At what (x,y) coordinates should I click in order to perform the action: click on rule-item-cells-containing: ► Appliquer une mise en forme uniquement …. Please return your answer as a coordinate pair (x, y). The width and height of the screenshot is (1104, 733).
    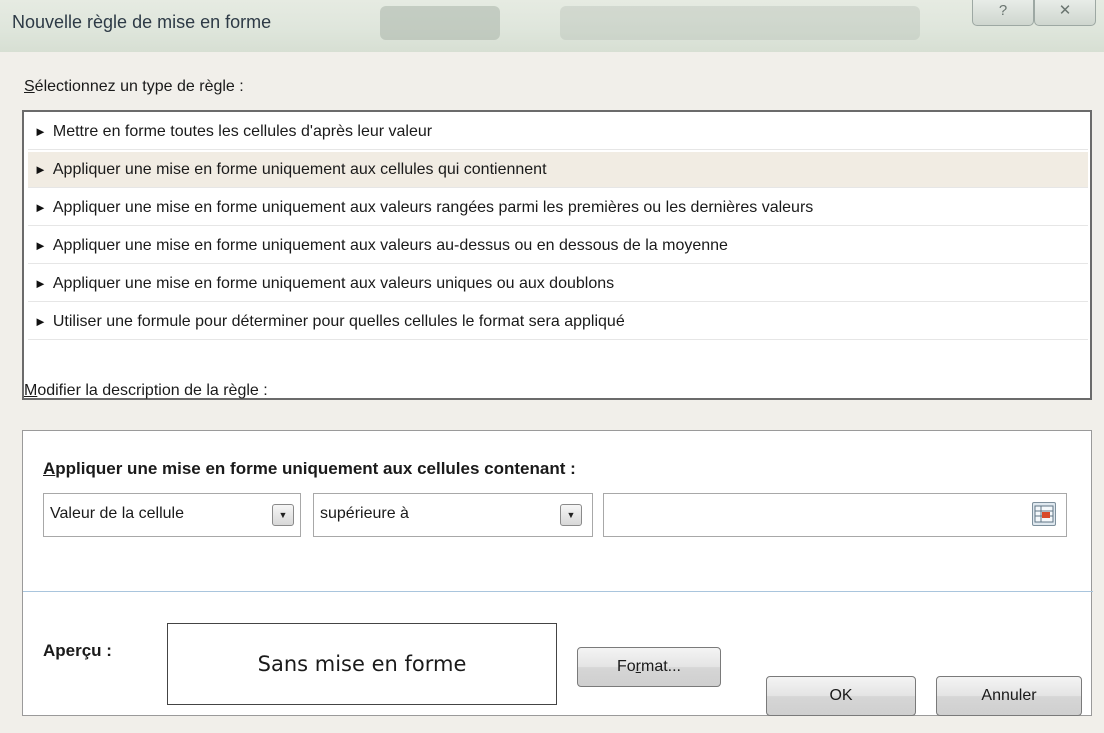
    Looking at the image, I should click on (558, 170).